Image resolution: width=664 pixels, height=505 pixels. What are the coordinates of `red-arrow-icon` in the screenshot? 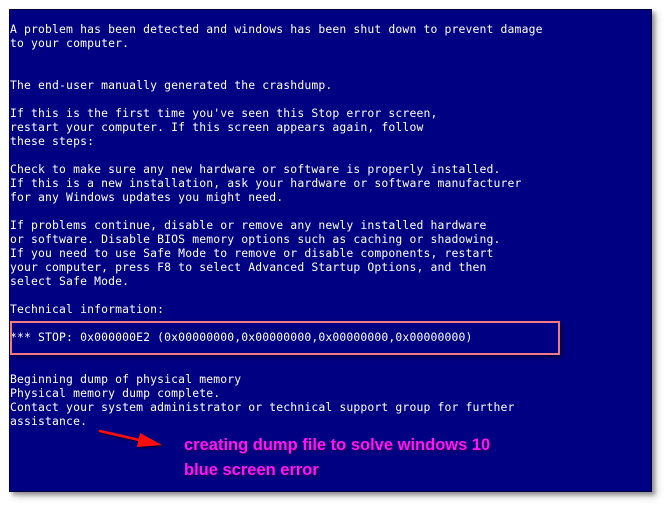 It's located at (130, 438).